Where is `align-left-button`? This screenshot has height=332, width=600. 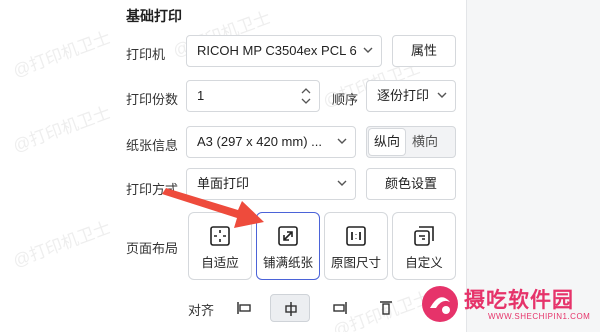 align-left-button is located at coordinates (244, 308).